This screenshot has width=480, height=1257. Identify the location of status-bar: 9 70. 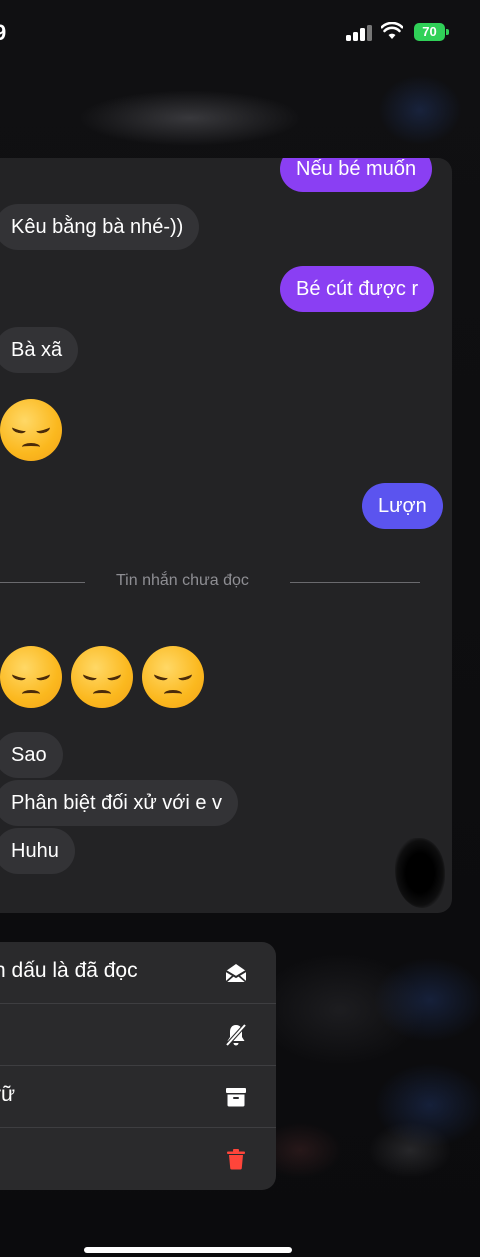
(240, 30).